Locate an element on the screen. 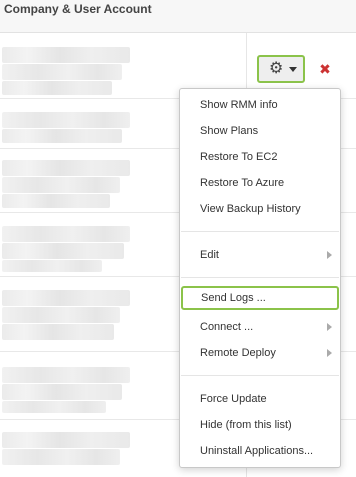  settings-dropdown-button: ⚙ is located at coordinates (281, 69).